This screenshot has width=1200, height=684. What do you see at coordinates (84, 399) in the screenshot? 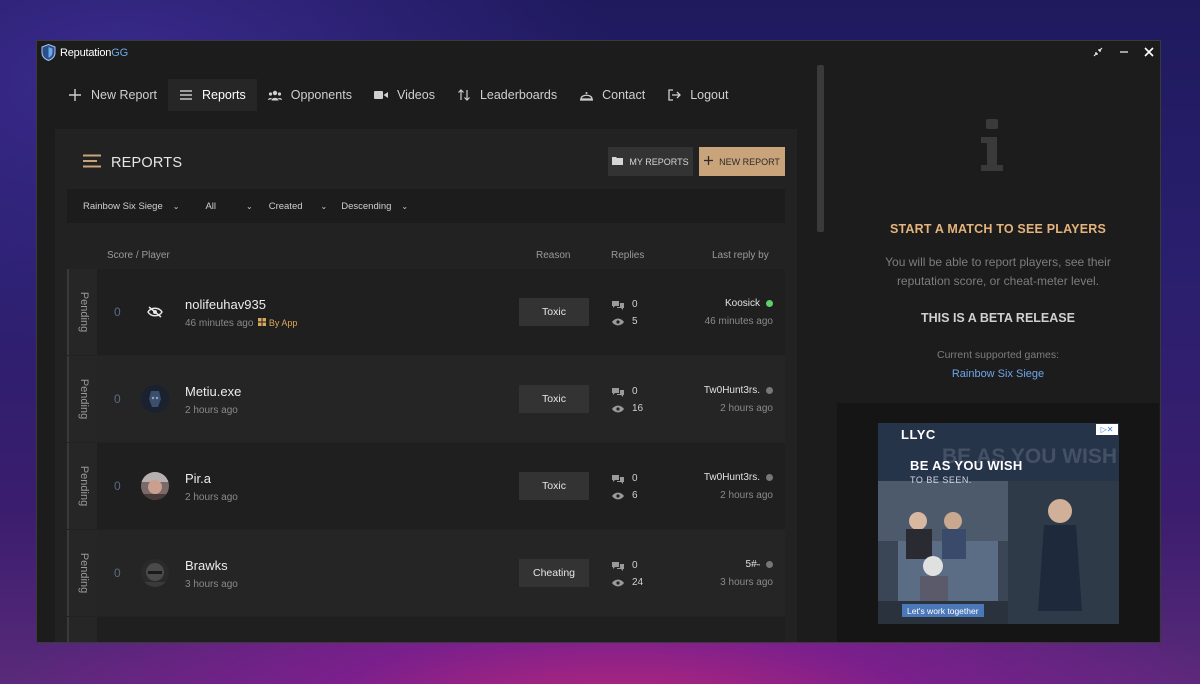
I see `status-label: Pending` at bounding box center [84, 399].